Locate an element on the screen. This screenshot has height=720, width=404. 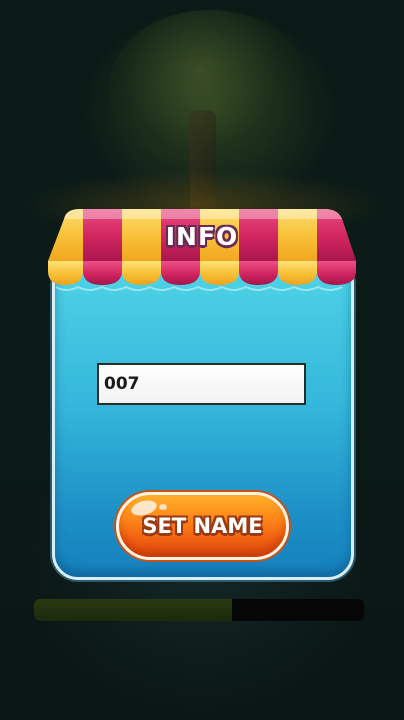
dialog-title: INFO is located at coordinates (202, 236).